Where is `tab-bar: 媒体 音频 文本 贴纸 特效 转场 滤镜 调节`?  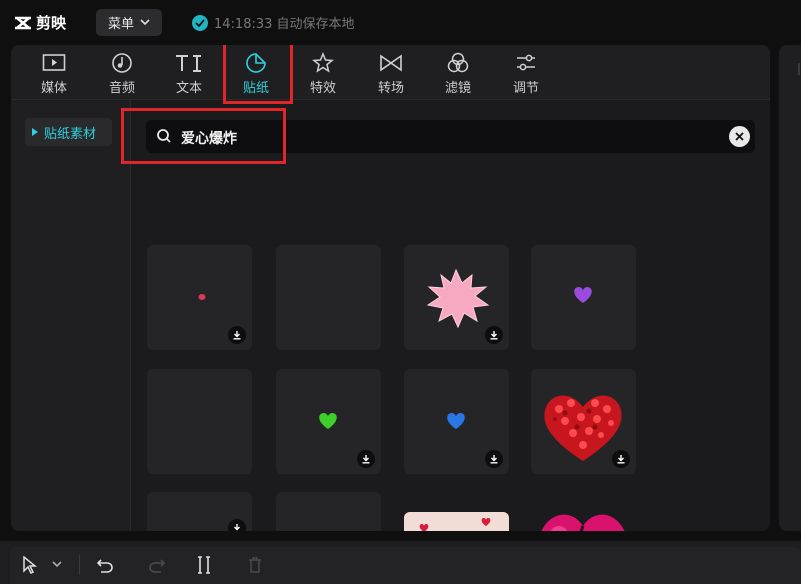
tab-bar: 媒体 音频 文本 贴纸 特效 转场 滤镜 调节 is located at coordinates (390, 72).